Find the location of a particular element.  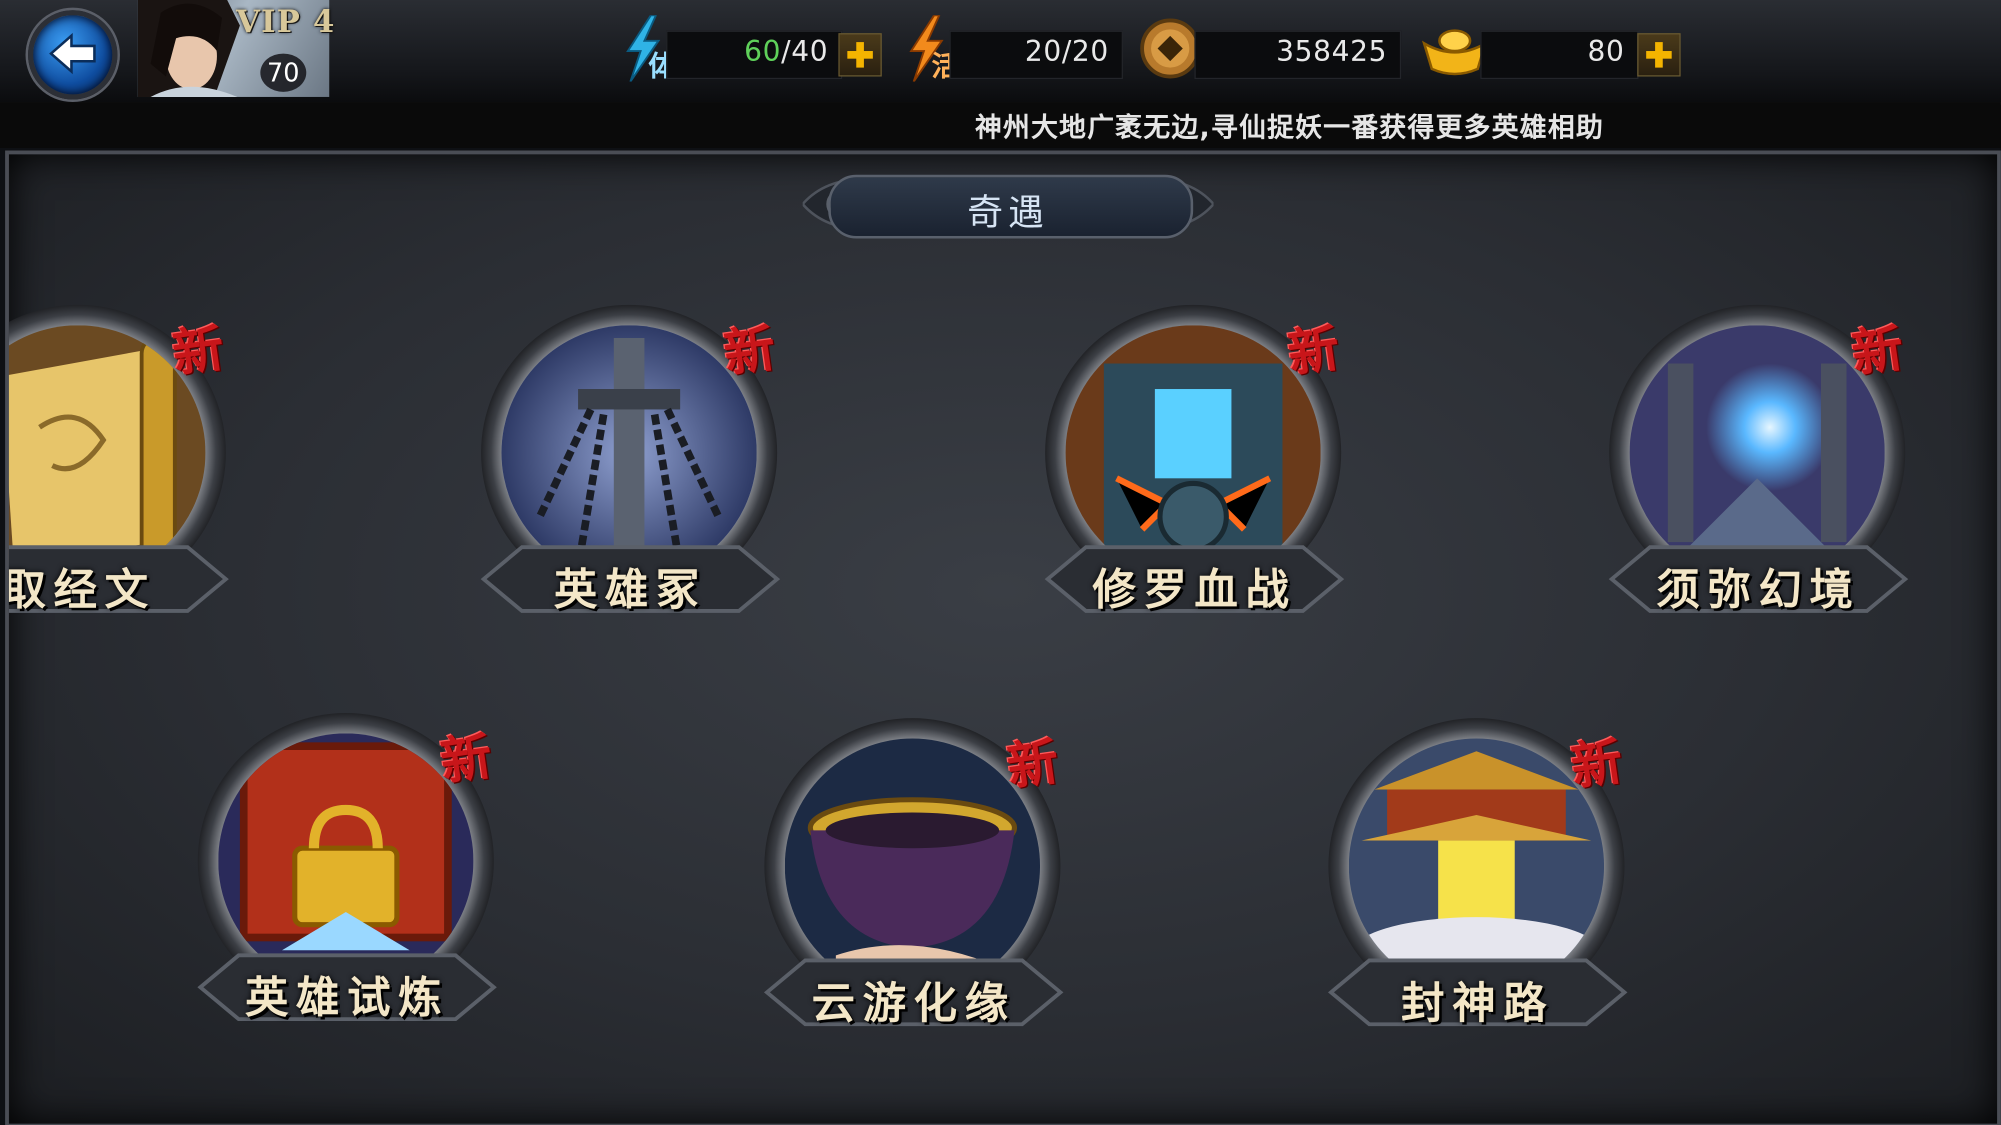

event-hero-trial: 英雄试炼 新 is located at coordinates (347, 875).